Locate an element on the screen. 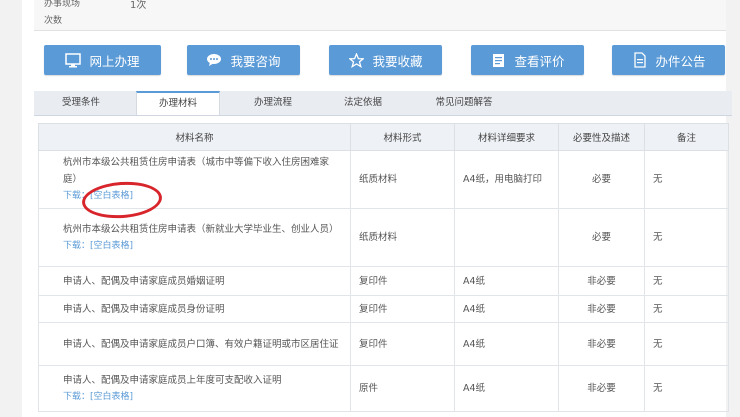 The height and width of the screenshot is (417, 740). case-notice-label: 办件公告 is located at coordinates (680, 61).